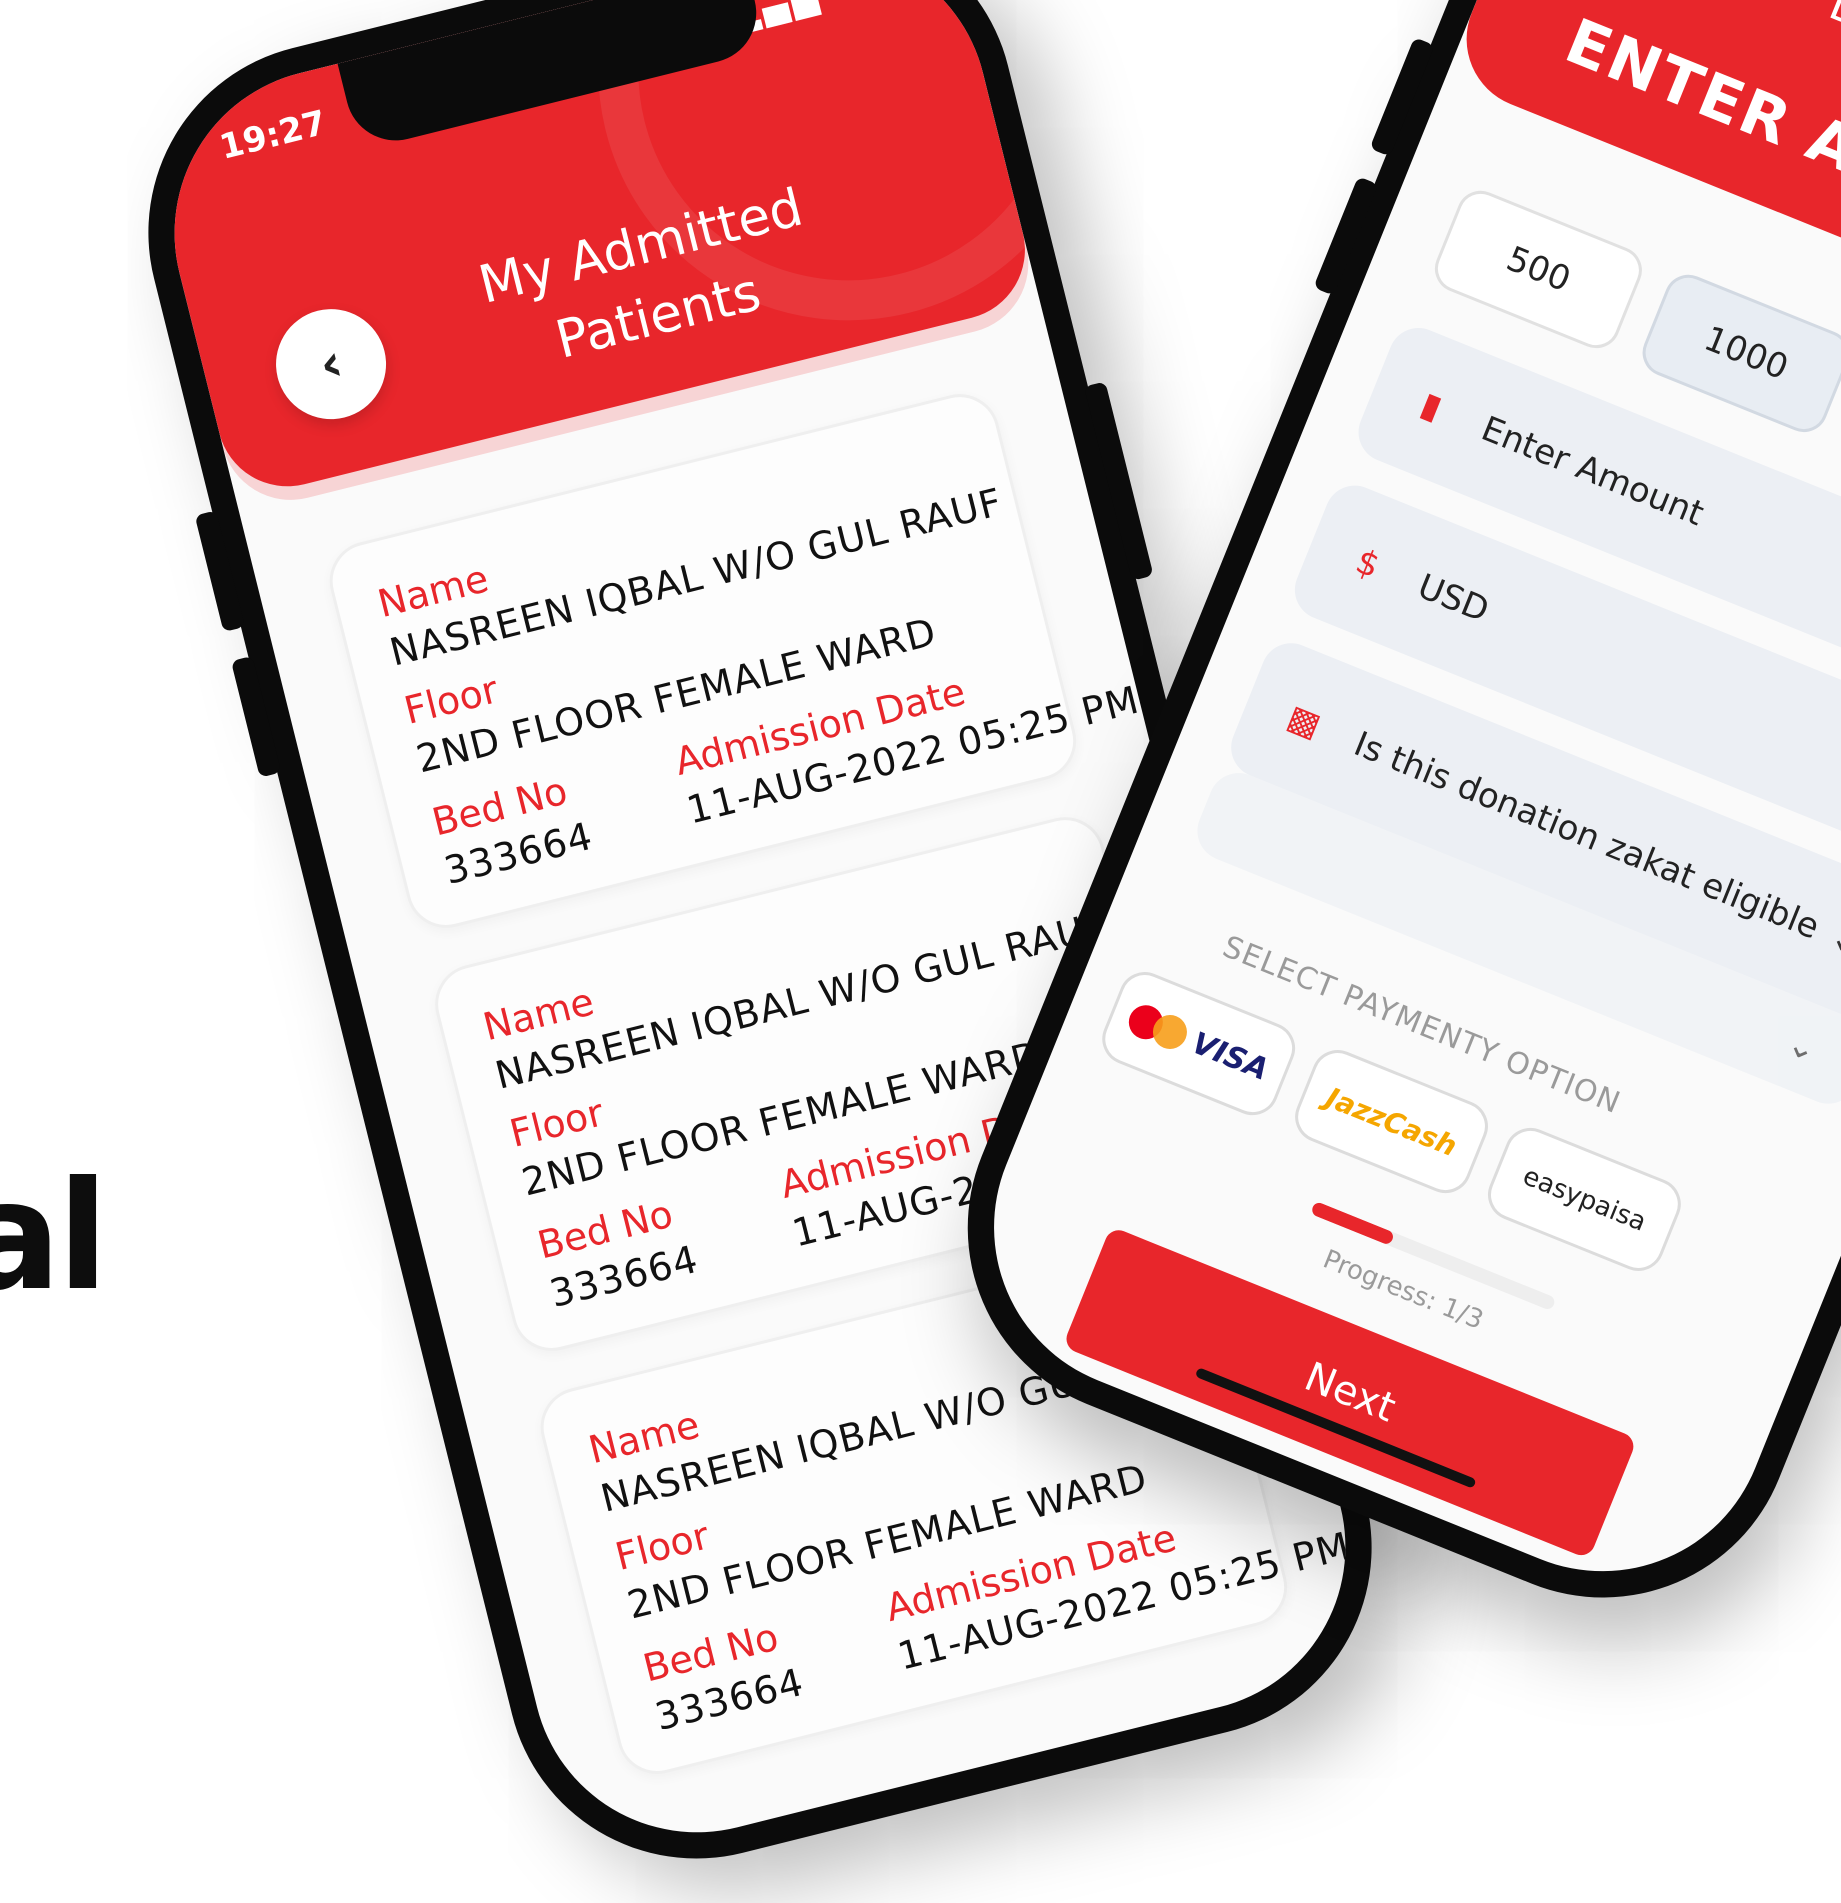 The height and width of the screenshot is (1903, 1841). I want to click on chevron-left-icon: ‹, so click(331, 364).